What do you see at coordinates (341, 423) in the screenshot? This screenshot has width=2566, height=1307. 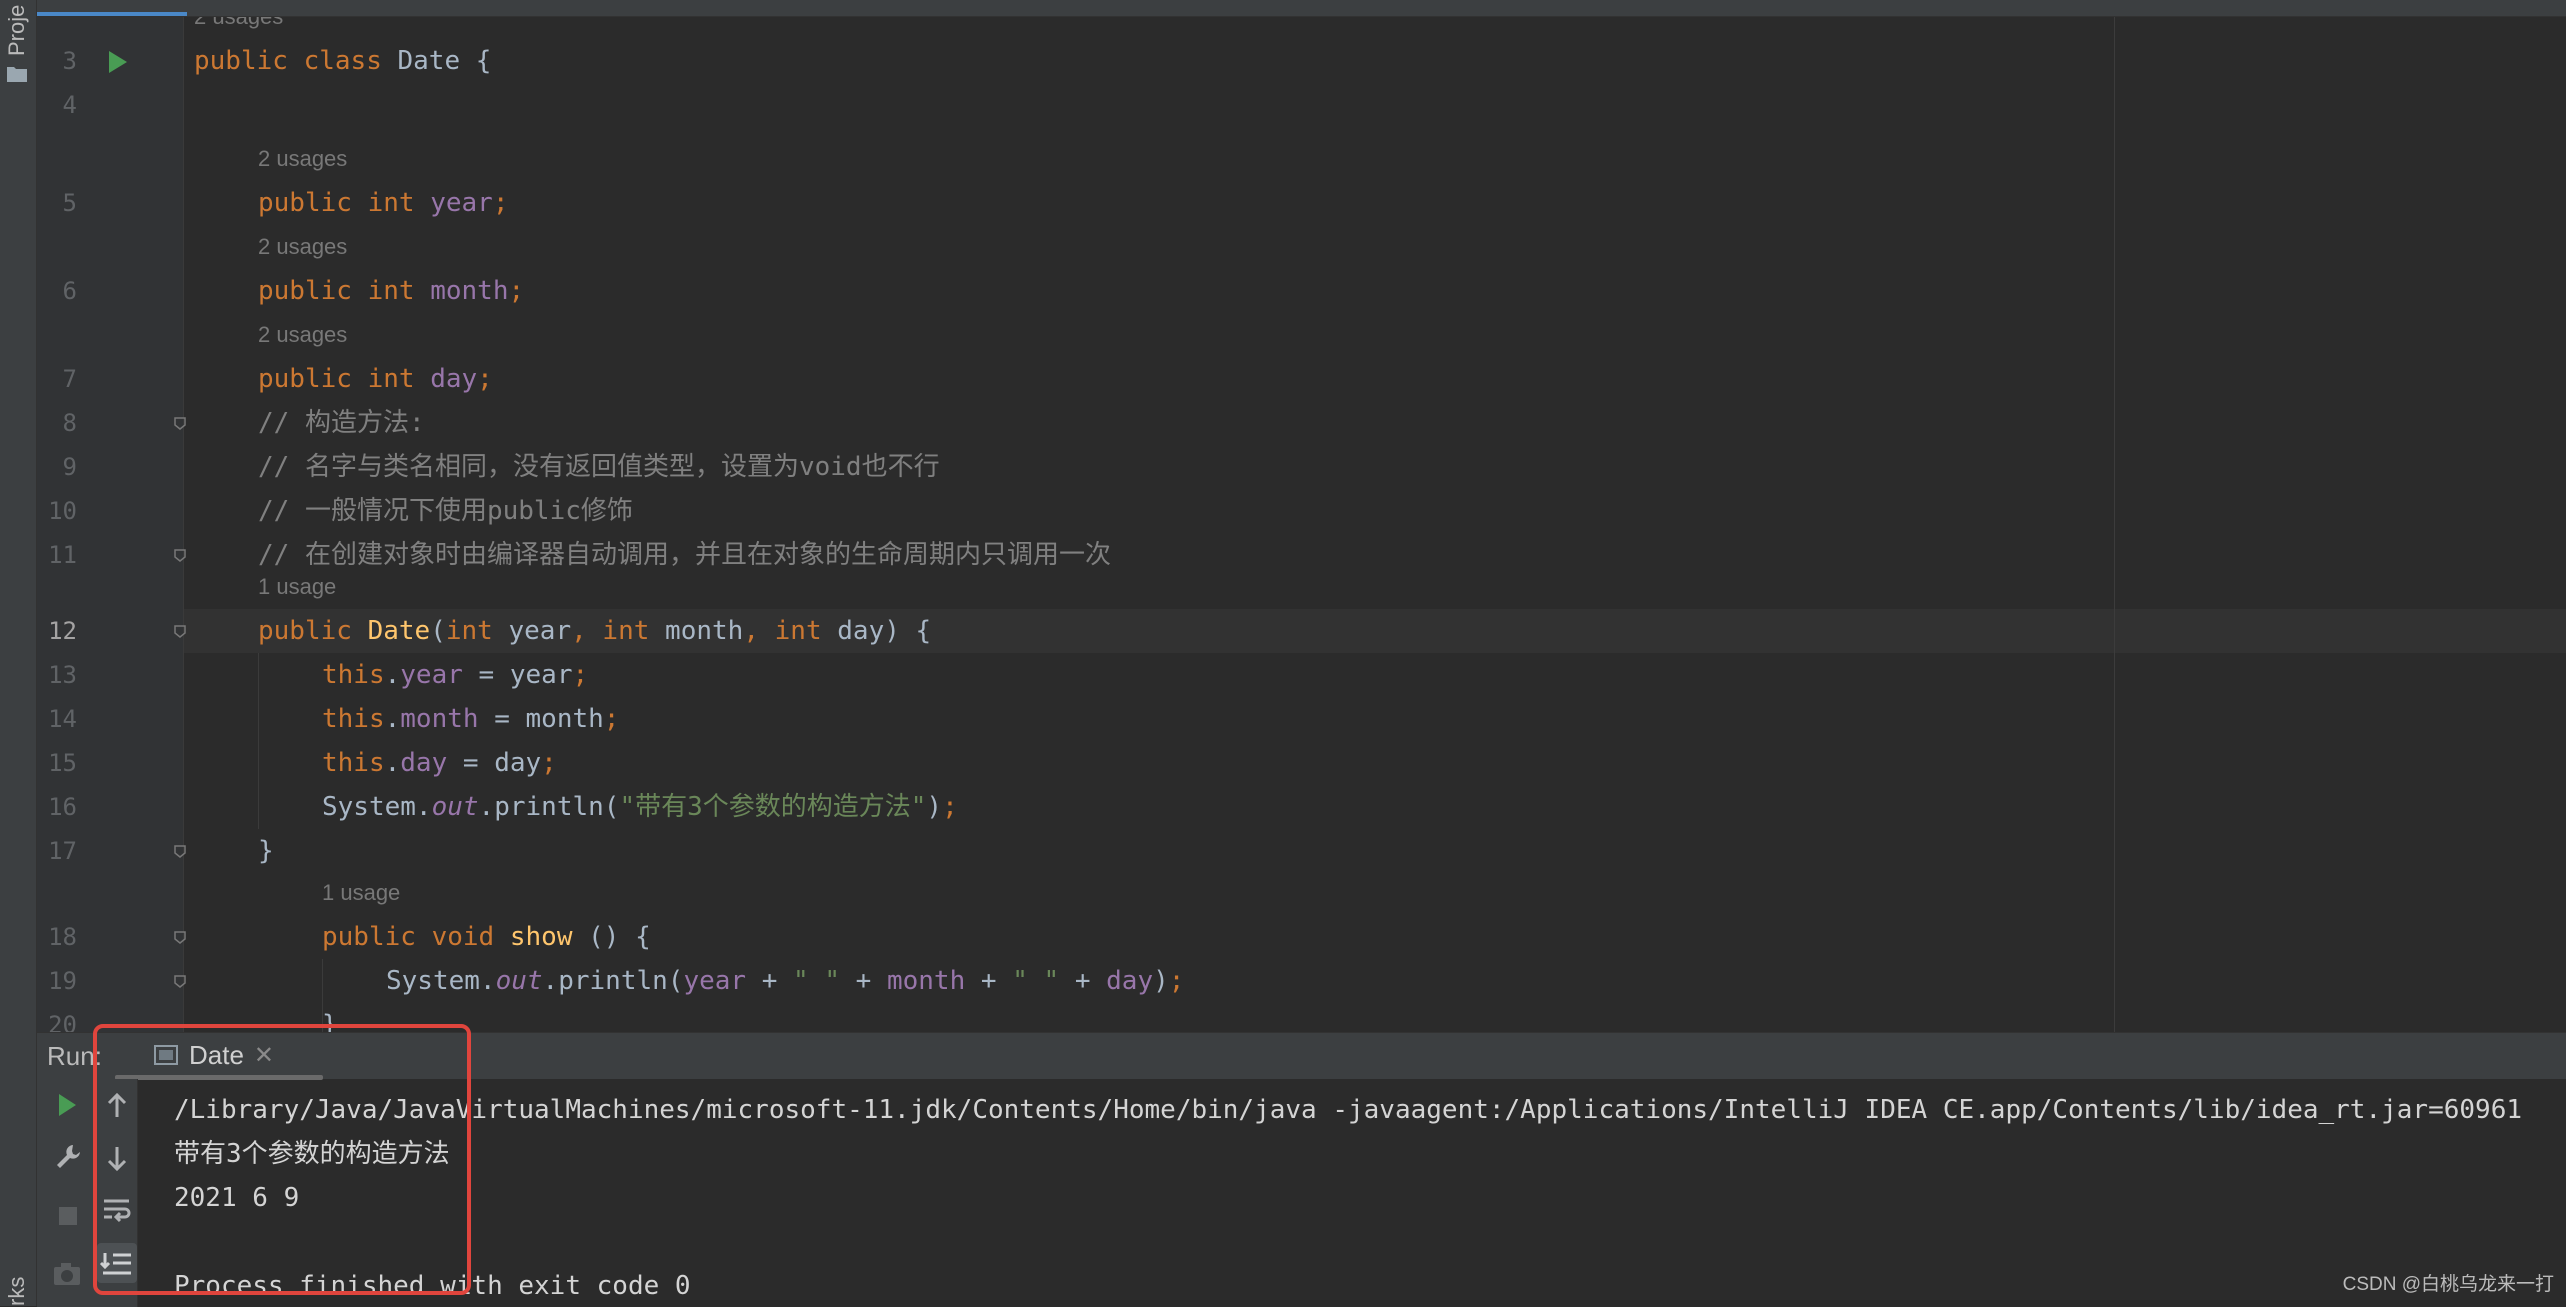 I see `code-token: // 构造方法:` at bounding box center [341, 423].